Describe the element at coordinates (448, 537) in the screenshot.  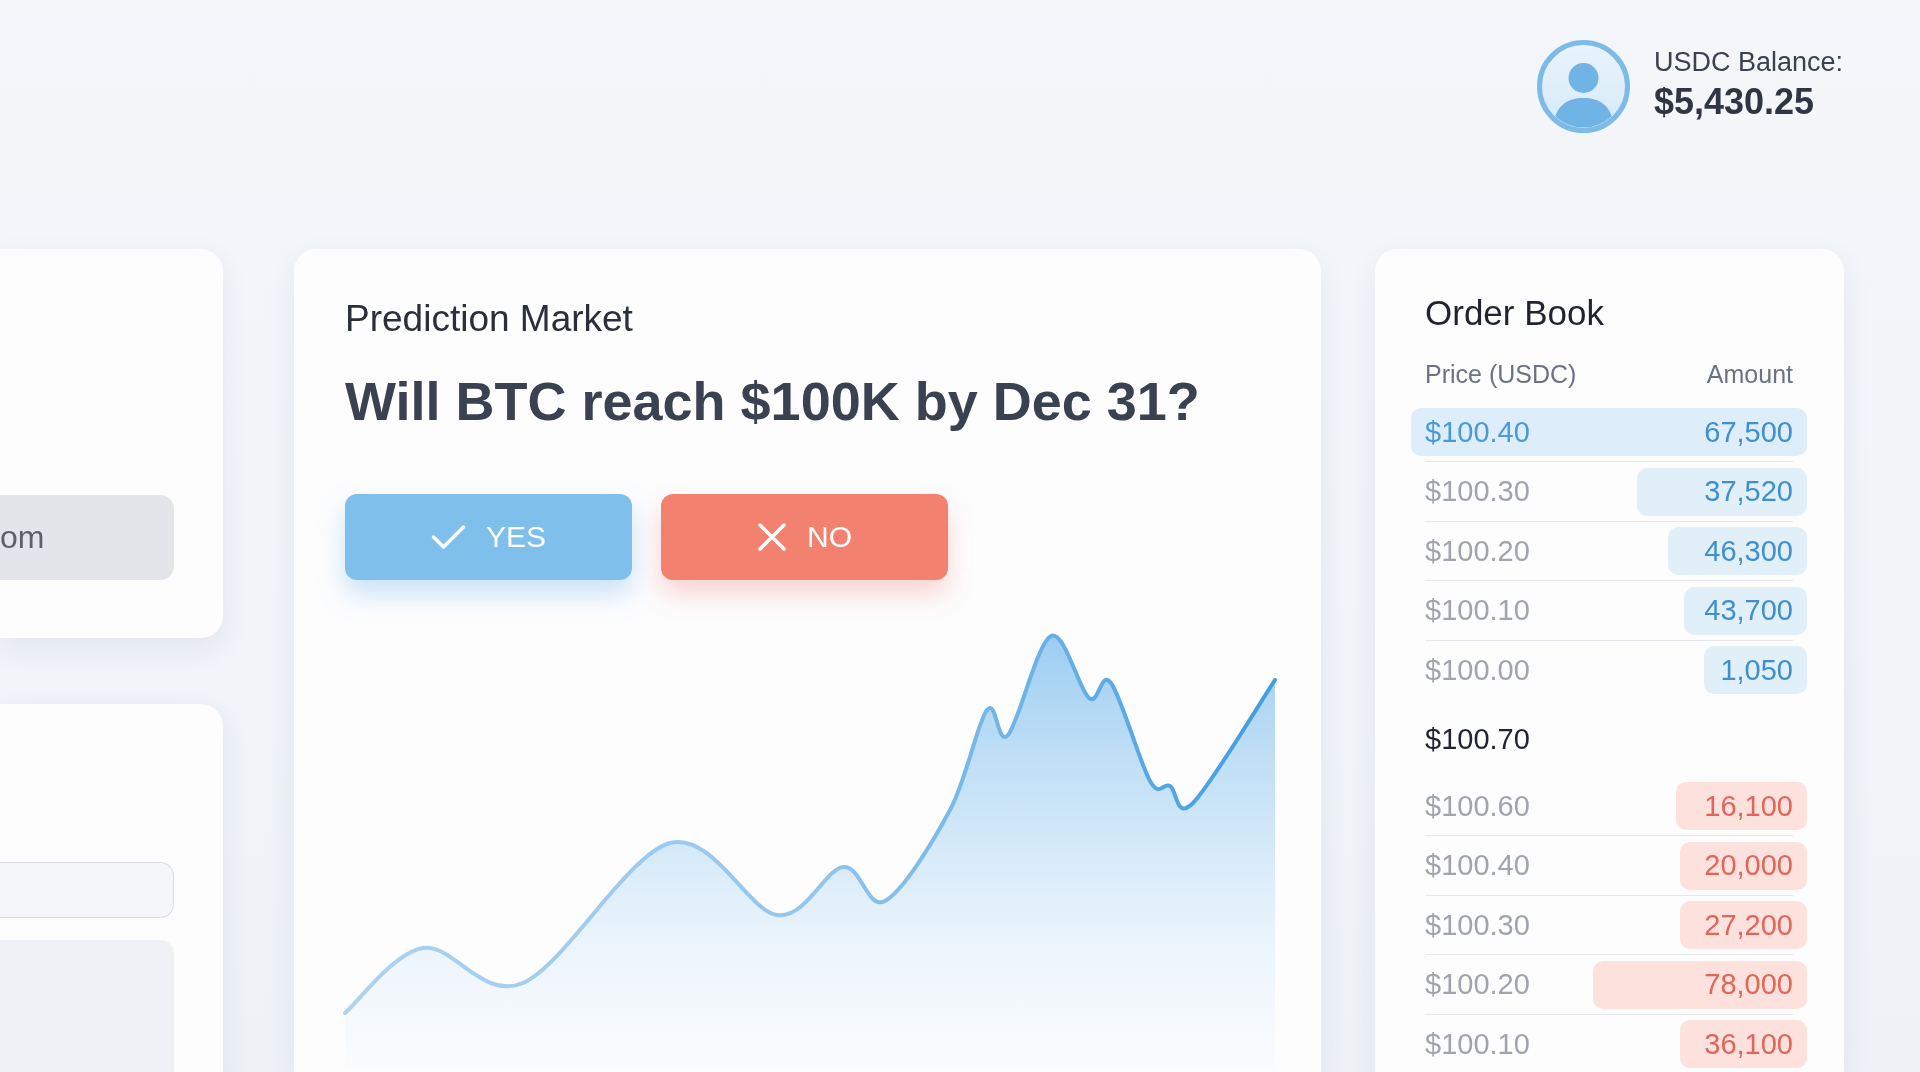
I see `check-icon` at that location.